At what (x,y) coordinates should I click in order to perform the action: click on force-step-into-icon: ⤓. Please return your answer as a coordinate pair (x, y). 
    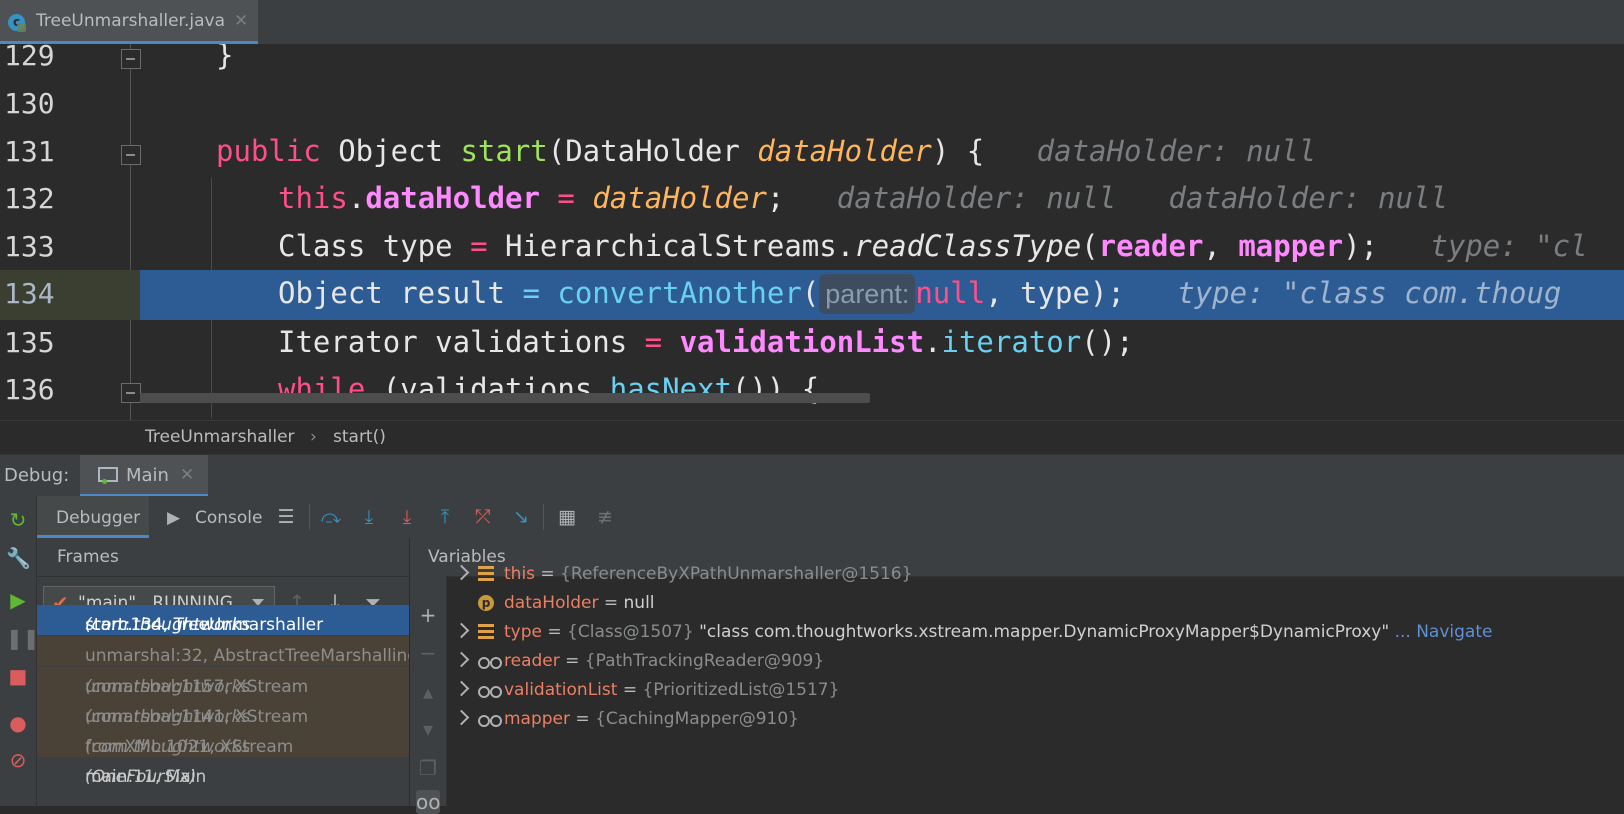
    Looking at the image, I should click on (407, 517).